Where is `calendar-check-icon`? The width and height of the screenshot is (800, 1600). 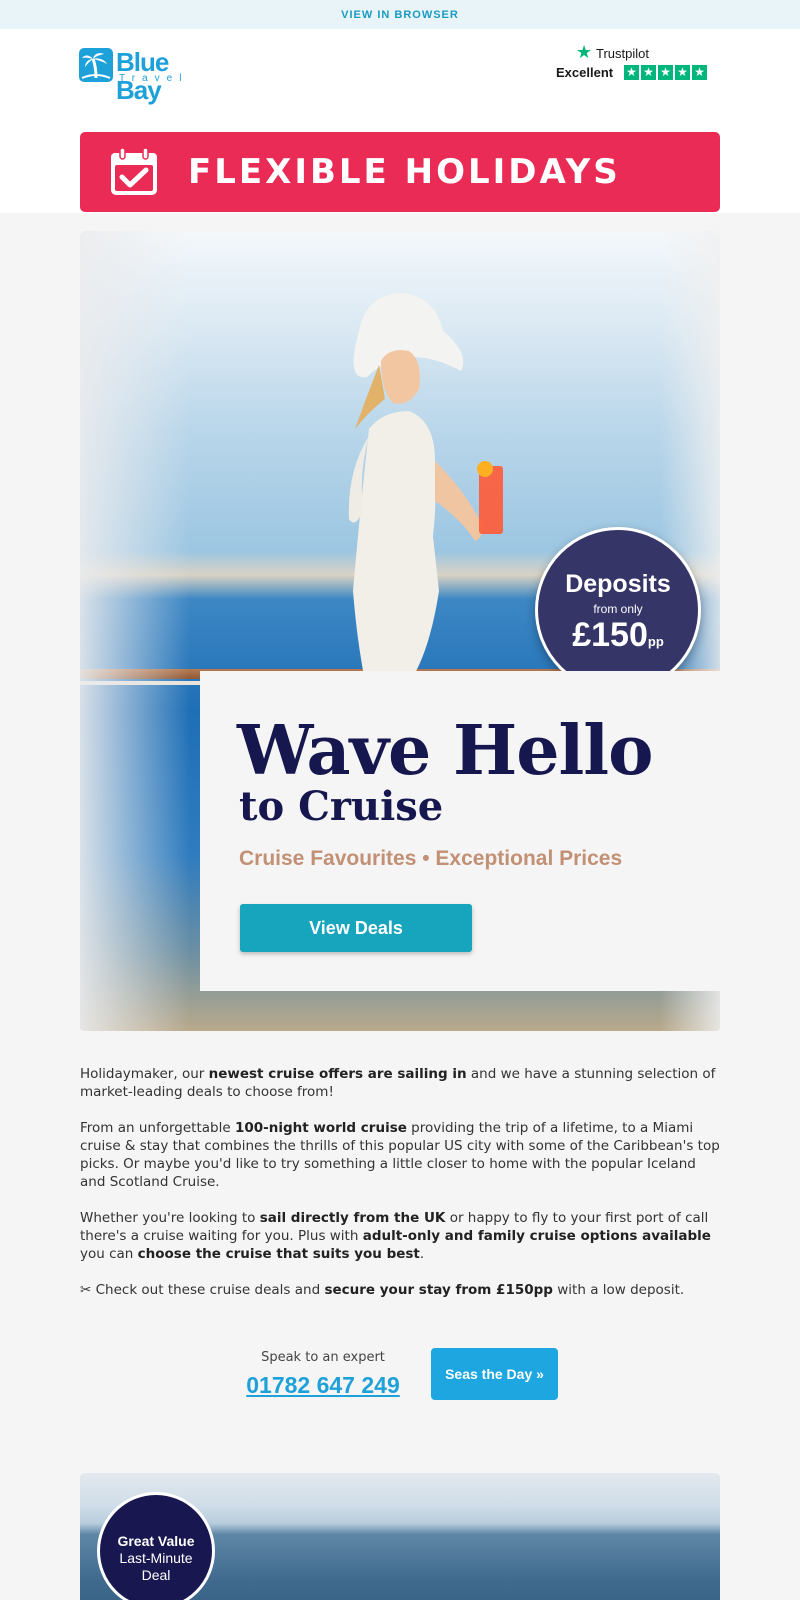 calendar-check-icon is located at coordinates (134, 172).